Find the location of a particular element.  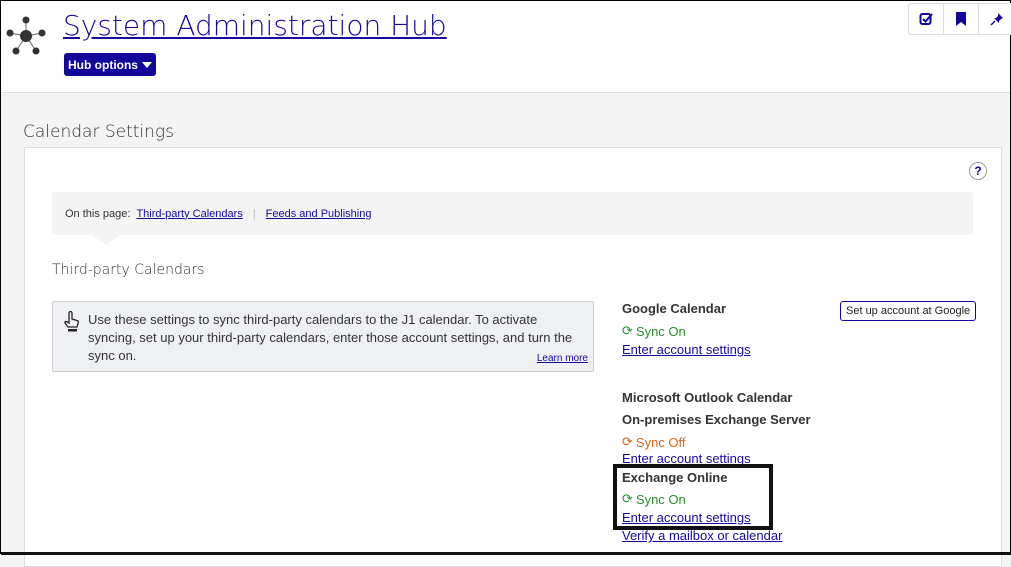

hub-network-icon is located at coordinates (26, 35).